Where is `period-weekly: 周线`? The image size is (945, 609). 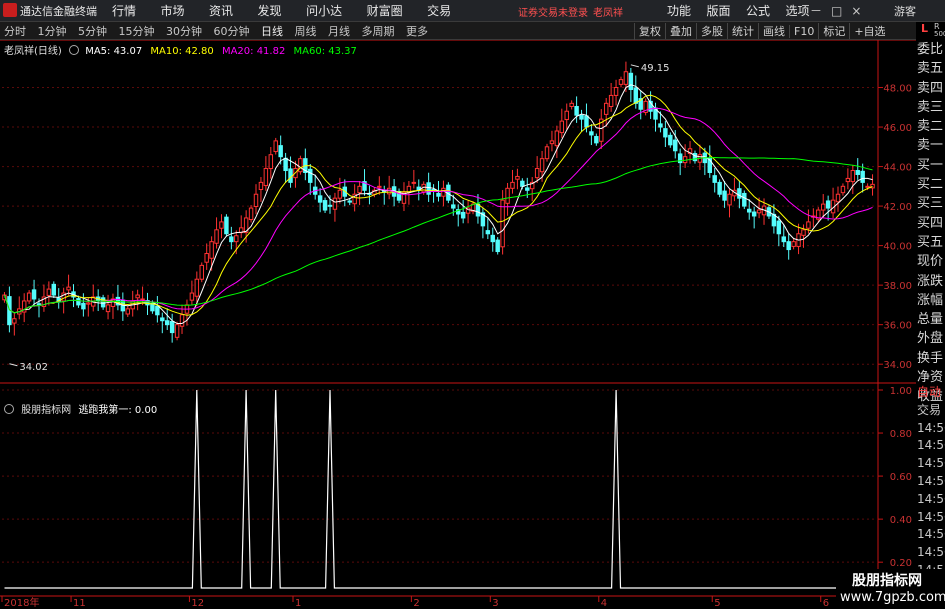 period-weekly: 周线 is located at coordinates (306, 31).